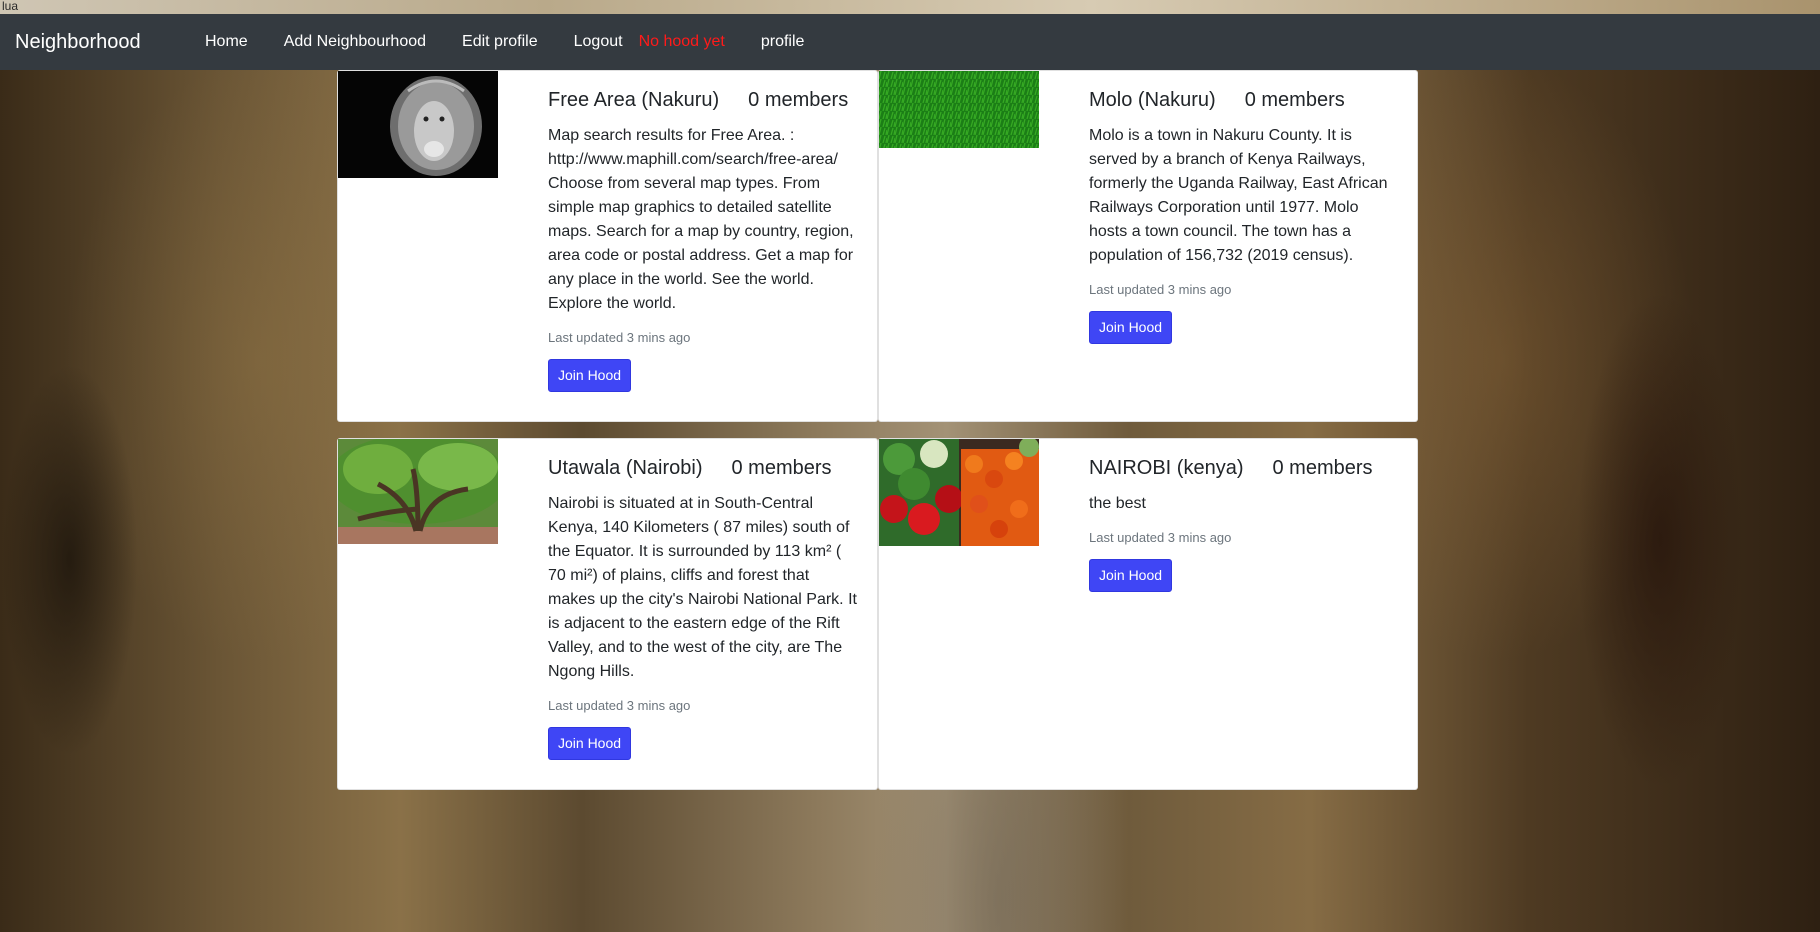  Describe the element at coordinates (500, 42) in the screenshot. I see `nav-edit-profile-link: Edit profile` at that location.